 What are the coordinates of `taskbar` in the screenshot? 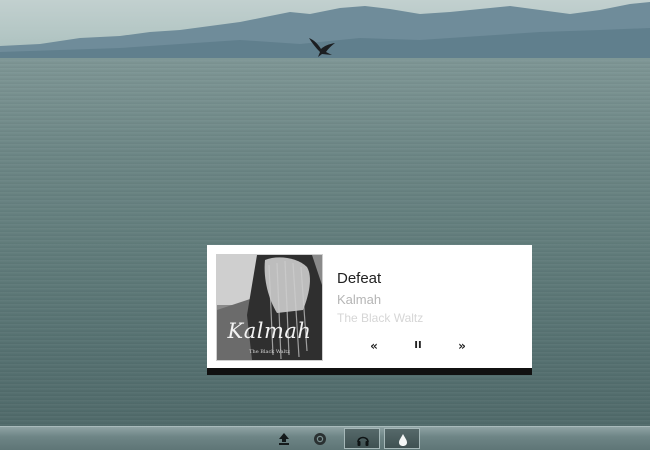 It's located at (325, 438).